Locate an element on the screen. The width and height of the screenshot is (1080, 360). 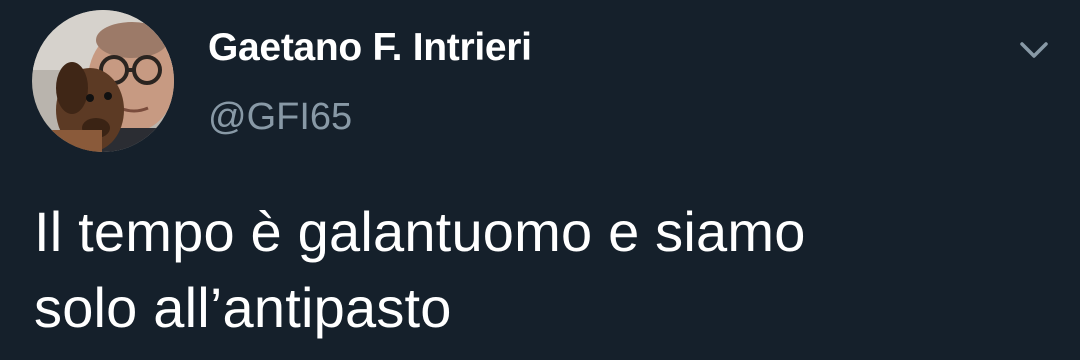
tweet-text-line: solo all’antipasto is located at coordinates (243, 307).